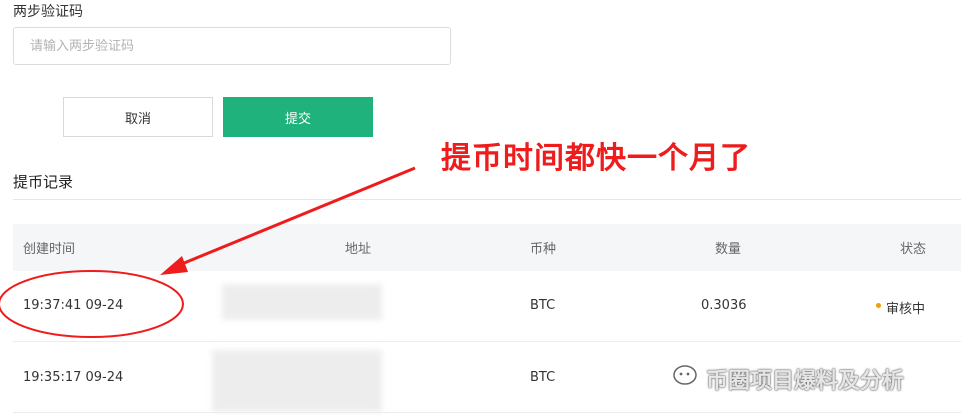 Image resolution: width=961 pixels, height=420 pixels. Describe the element at coordinates (685, 375) in the screenshot. I see `wechat-icon` at that location.